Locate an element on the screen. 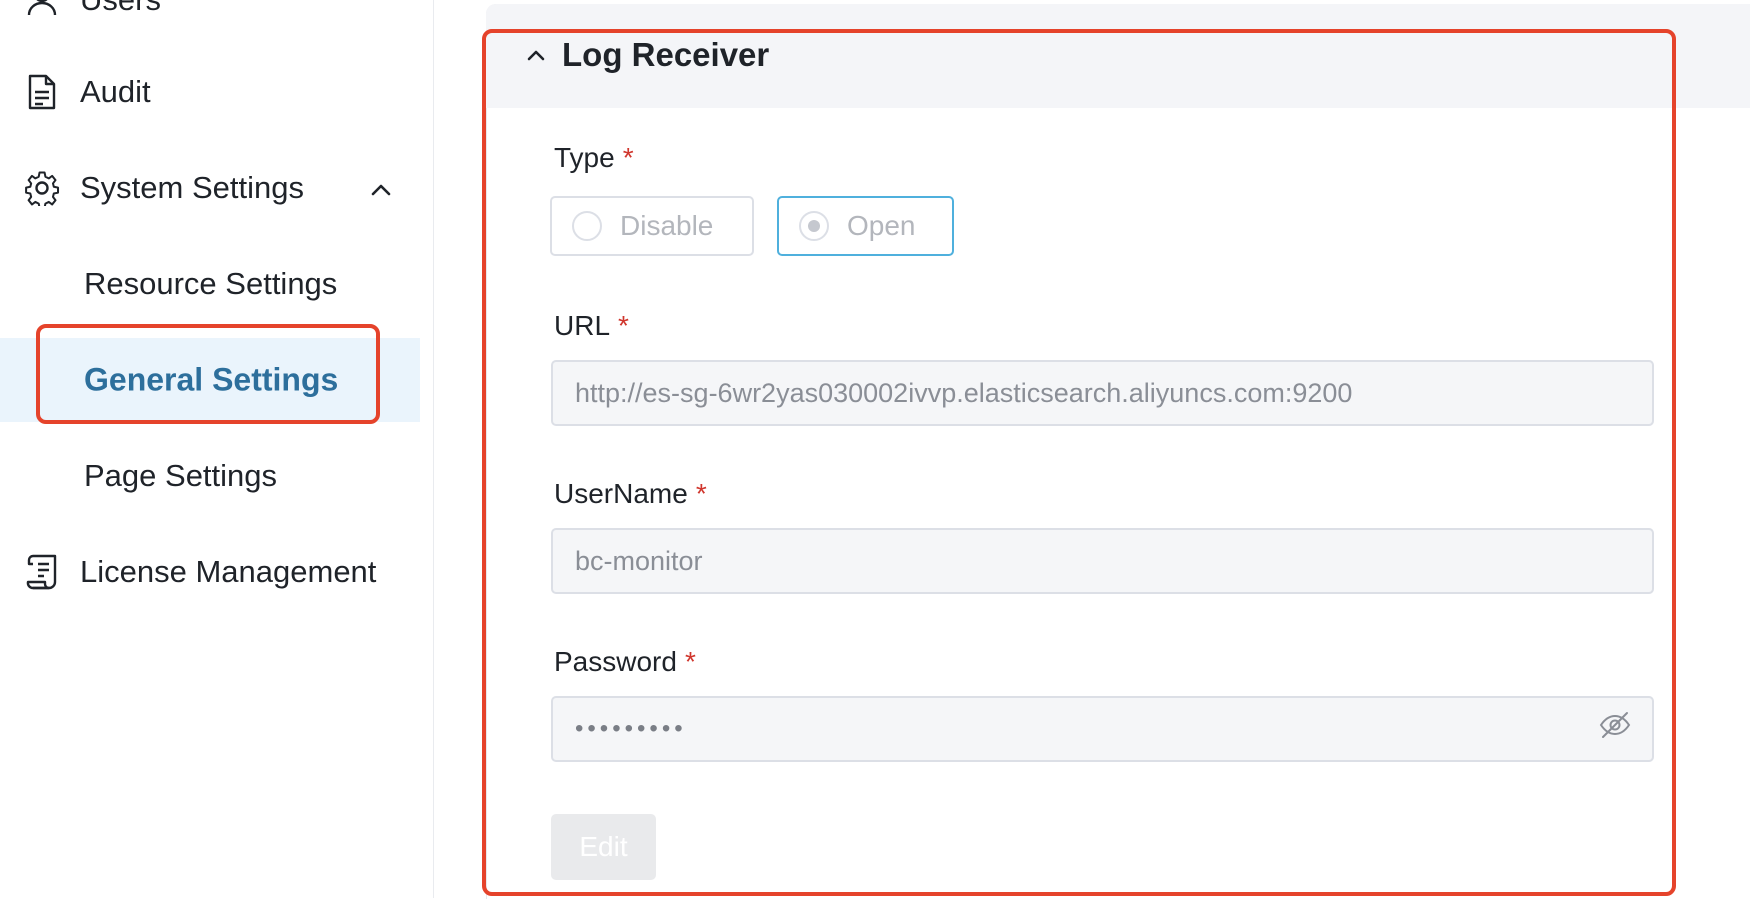  edit-button: Edit is located at coordinates (603, 847).